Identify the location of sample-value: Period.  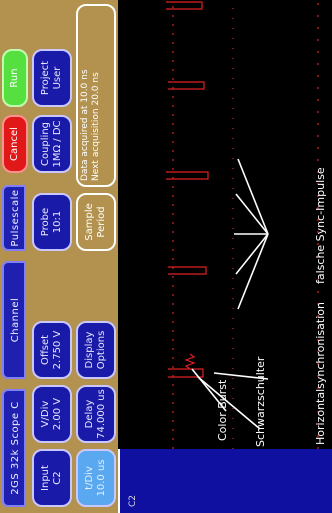
(101, 222).